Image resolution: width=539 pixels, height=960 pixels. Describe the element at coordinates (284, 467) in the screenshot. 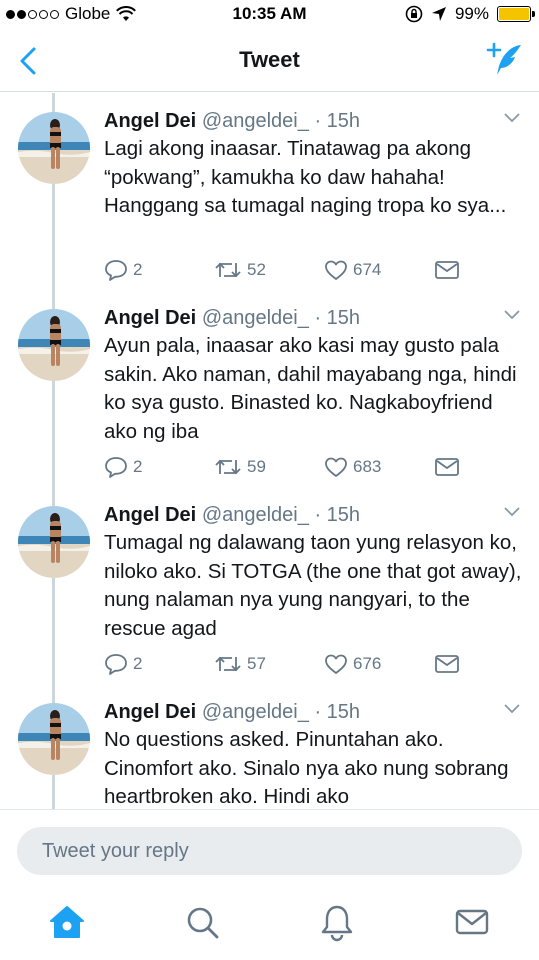

I see `tweet-actions: 2 59 683` at that location.